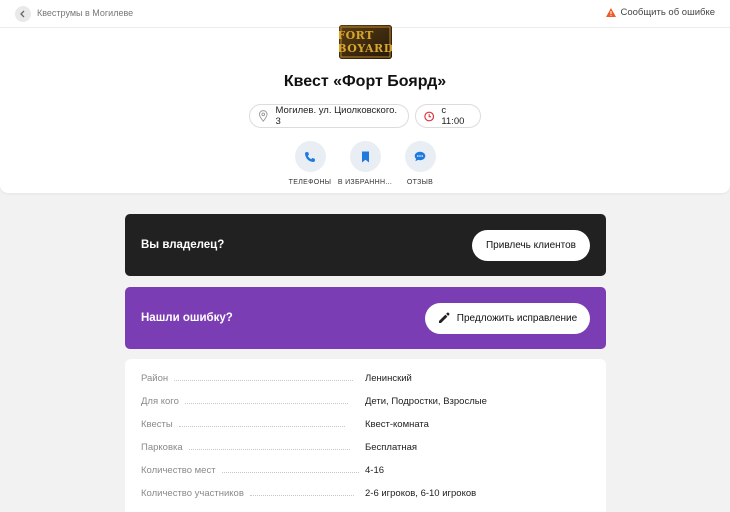  What do you see at coordinates (610, 12) in the screenshot?
I see `warning-icon` at bounding box center [610, 12].